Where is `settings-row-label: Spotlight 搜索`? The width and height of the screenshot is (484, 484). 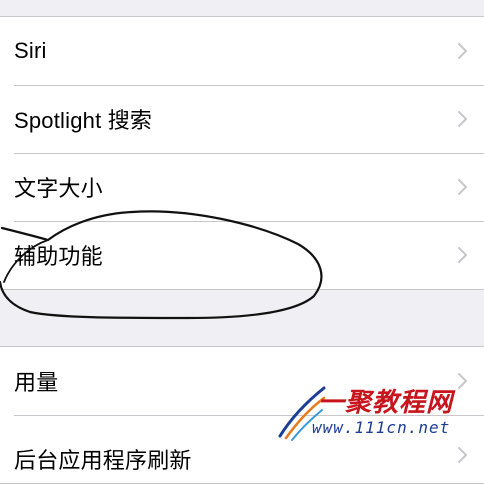
settings-row-label: Spotlight 搜索 is located at coordinates (83, 120).